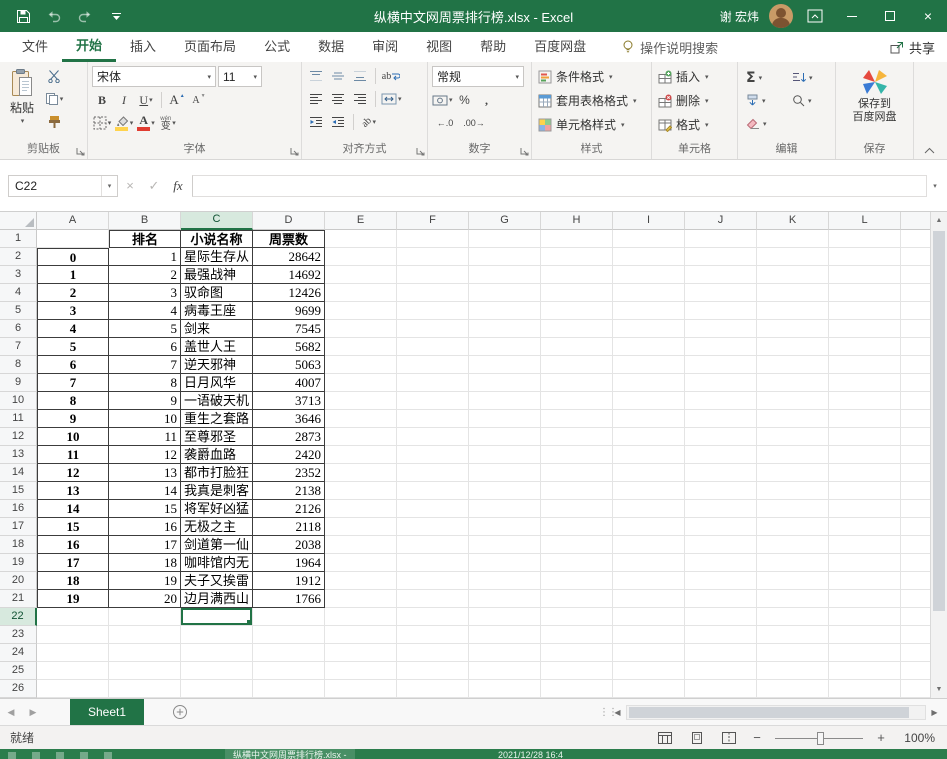 This screenshot has height=759, width=947. I want to click on ribbon-tab-view: 视图, so click(439, 47).